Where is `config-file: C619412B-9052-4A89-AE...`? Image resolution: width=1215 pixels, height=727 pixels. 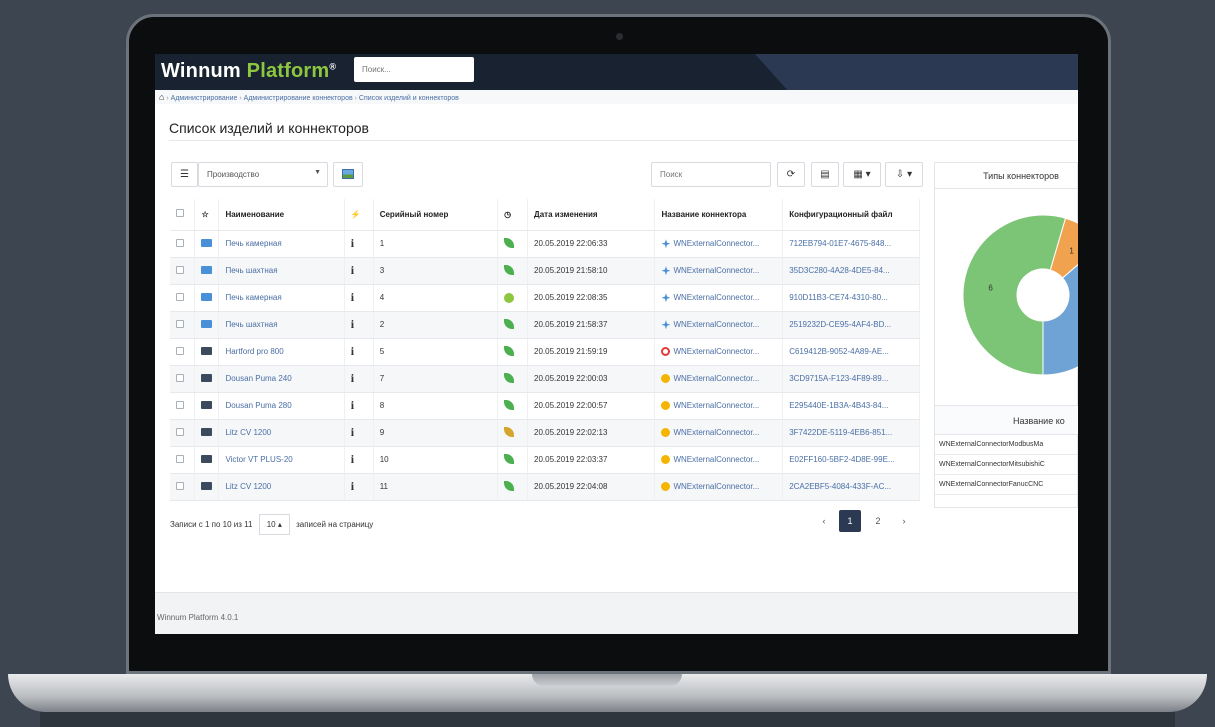
config-file: C619412B-9052-4A89-AE... is located at coordinates (851, 352).